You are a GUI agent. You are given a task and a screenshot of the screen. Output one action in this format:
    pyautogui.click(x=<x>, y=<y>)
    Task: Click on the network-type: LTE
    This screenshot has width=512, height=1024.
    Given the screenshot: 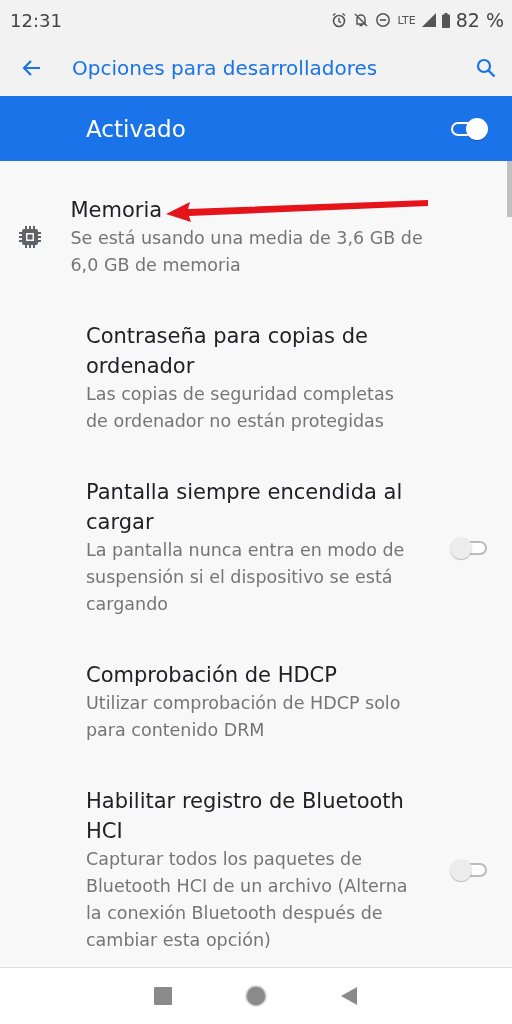 What is the action you would take?
    pyautogui.click(x=406, y=20)
    